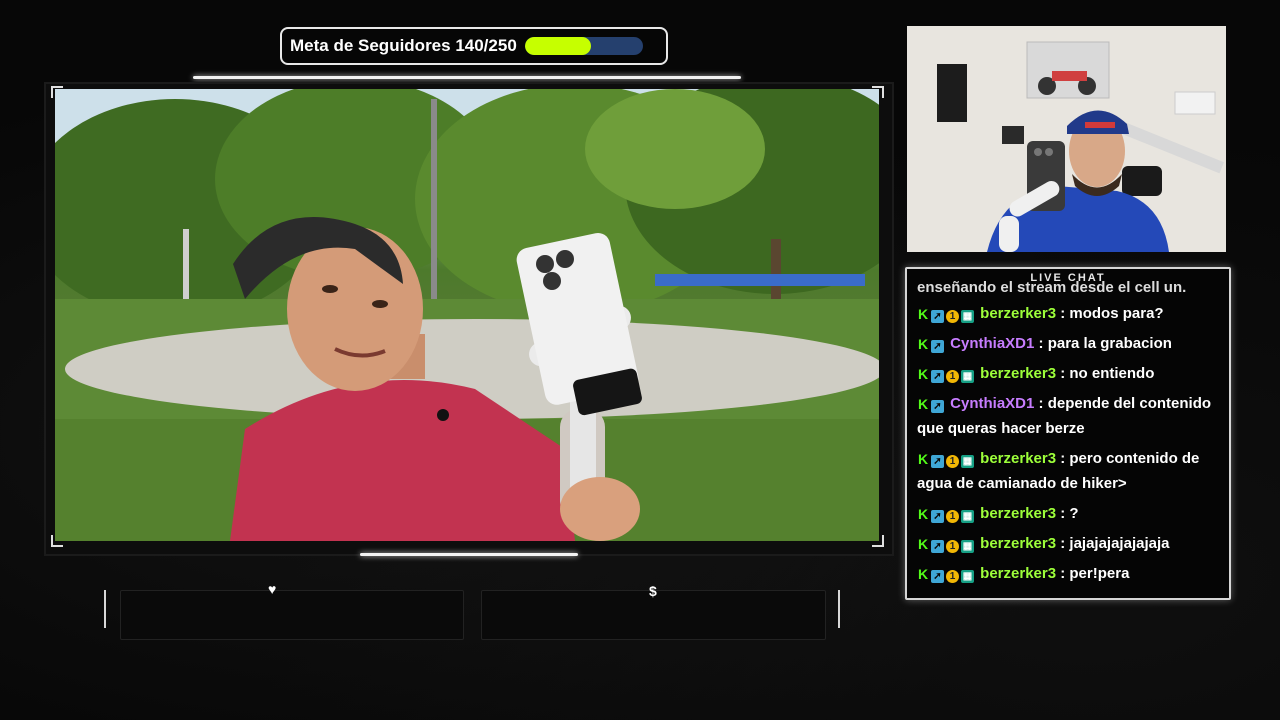  Describe the element at coordinates (469, 554) in the screenshot. I see `bottom-glow-divider` at that location.